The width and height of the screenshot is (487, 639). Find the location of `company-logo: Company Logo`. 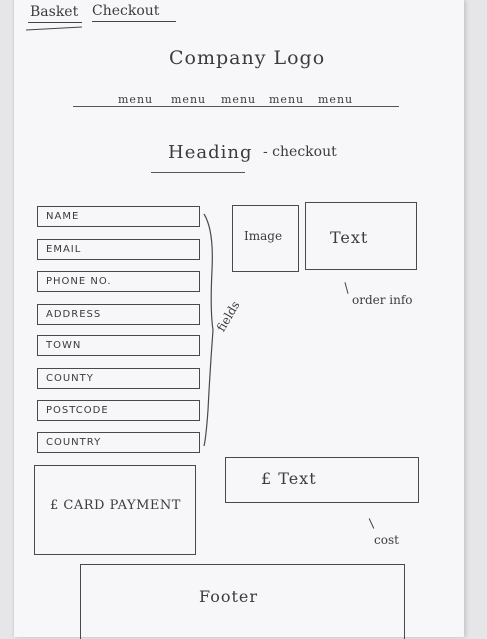

company-logo: Company Logo is located at coordinates (247, 58).